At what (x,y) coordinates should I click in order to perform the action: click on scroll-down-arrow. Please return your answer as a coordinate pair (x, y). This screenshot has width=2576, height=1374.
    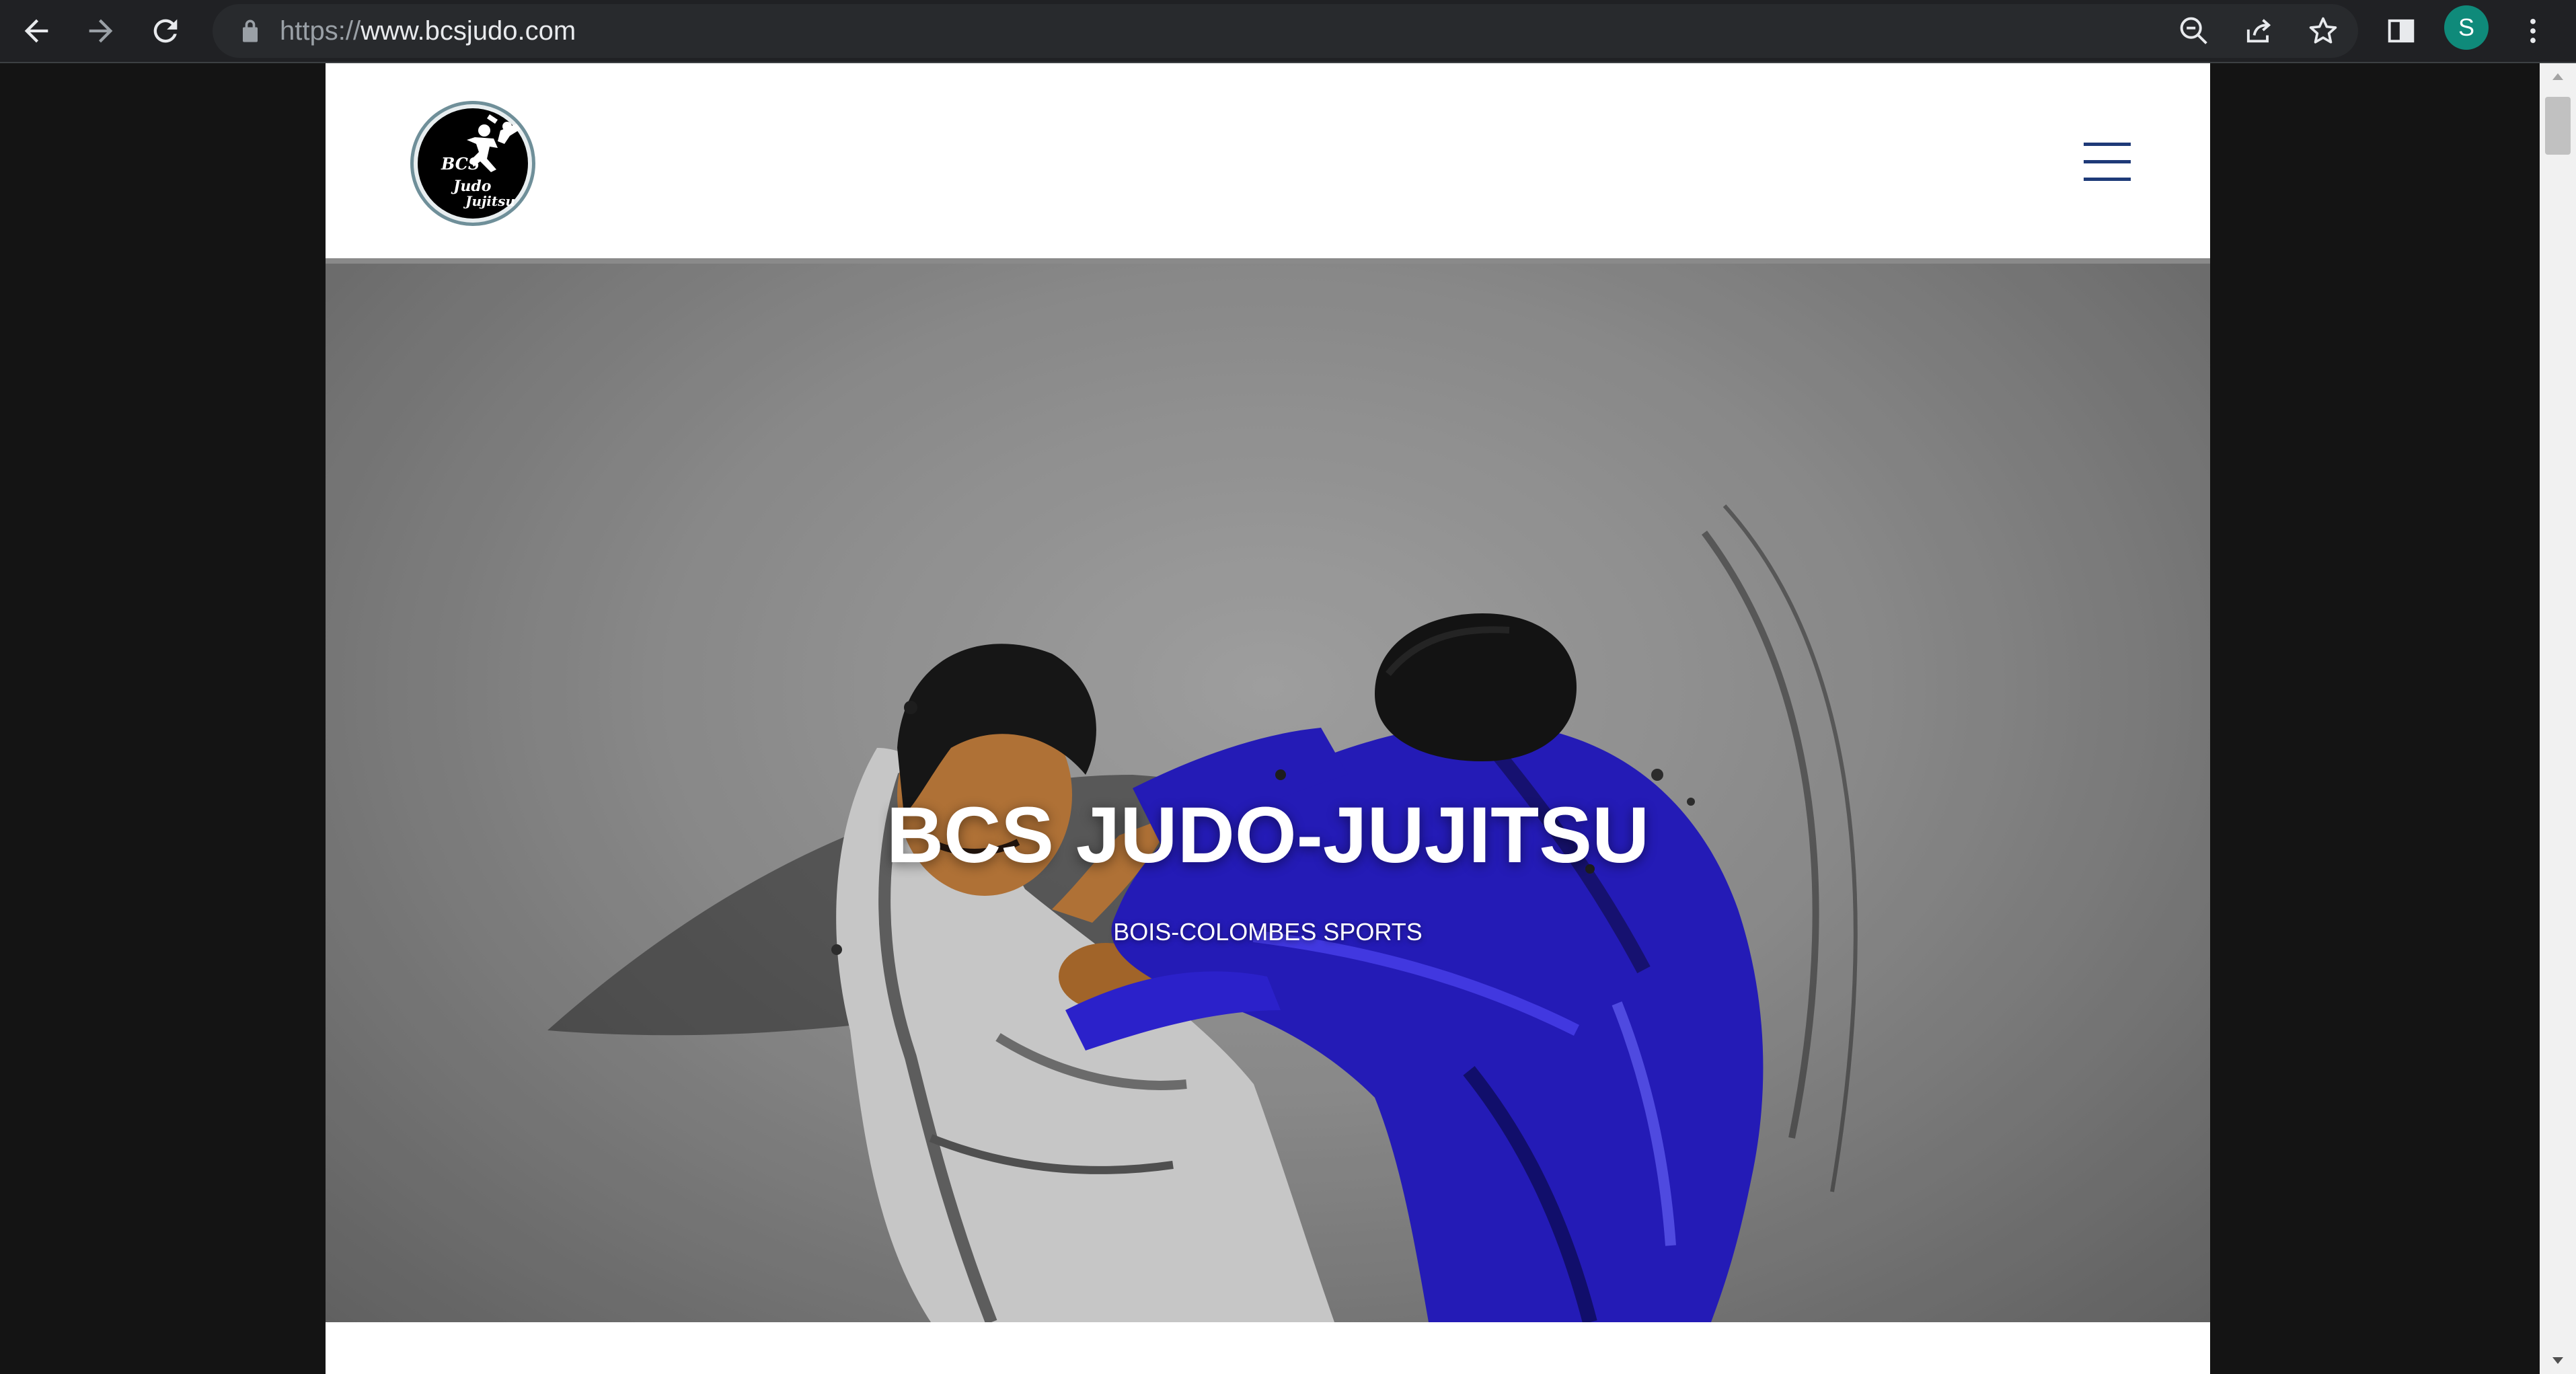
    Looking at the image, I should click on (2558, 1361).